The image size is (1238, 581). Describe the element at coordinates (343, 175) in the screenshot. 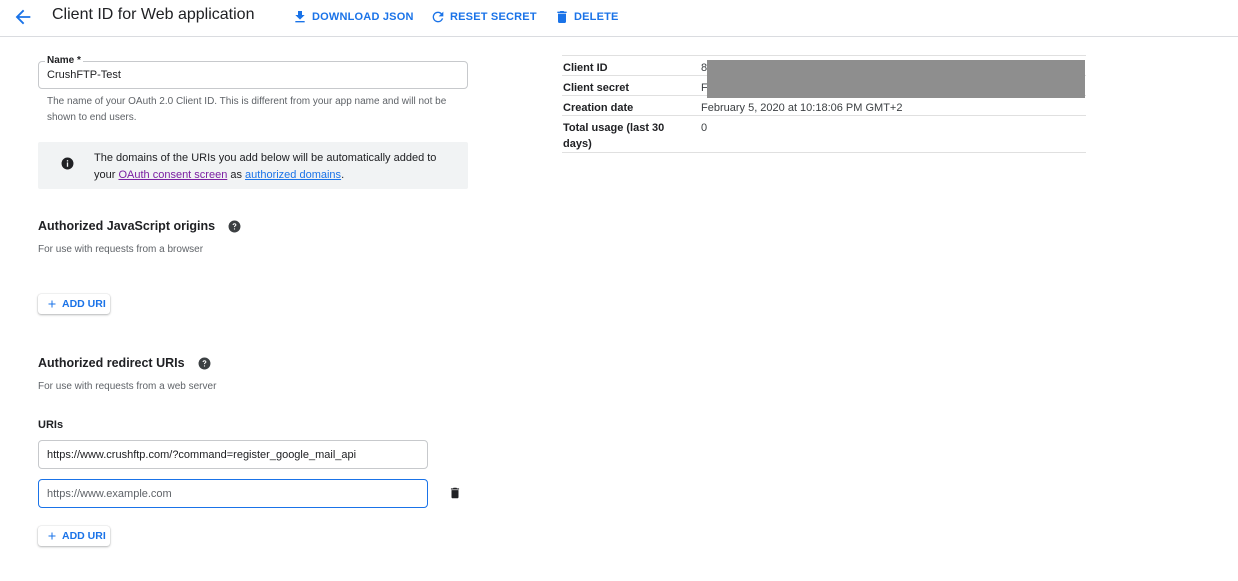

I see `info-text-after: .` at that location.